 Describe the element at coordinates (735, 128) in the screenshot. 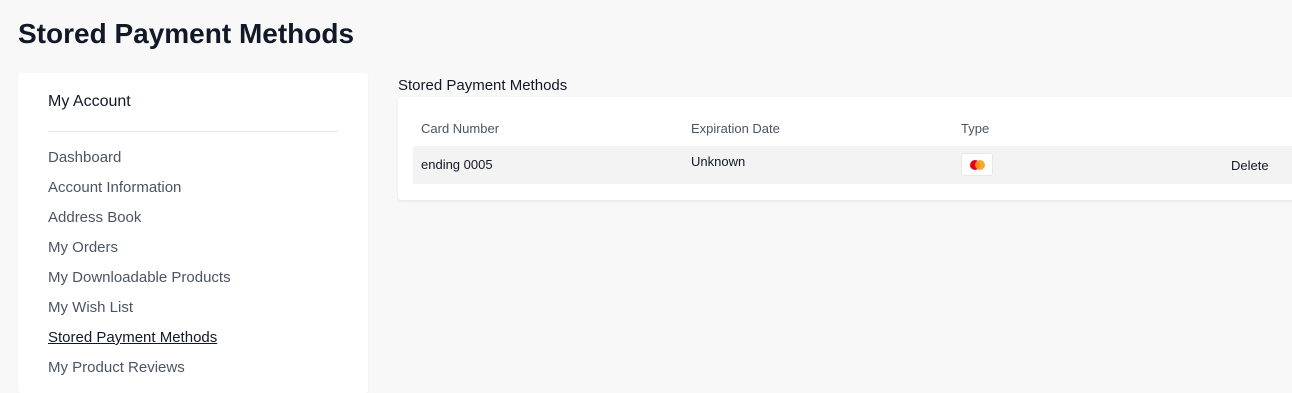

I see `column-header-expiration-date: Expiration Date` at that location.